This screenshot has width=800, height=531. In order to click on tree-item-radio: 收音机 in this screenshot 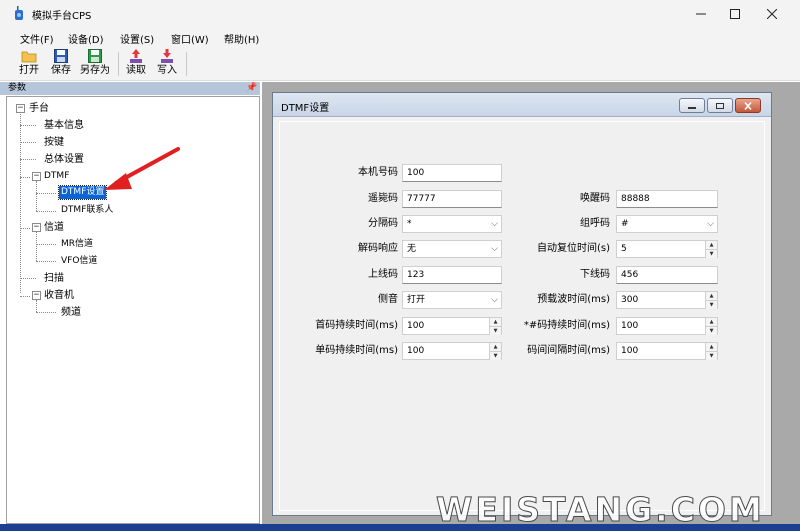, I will do `click(59, 295)`.